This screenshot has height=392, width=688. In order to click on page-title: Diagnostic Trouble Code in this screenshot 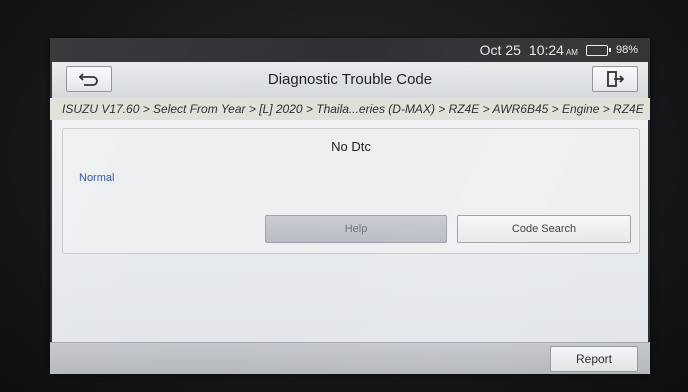, I will do `click(350, 79)`.